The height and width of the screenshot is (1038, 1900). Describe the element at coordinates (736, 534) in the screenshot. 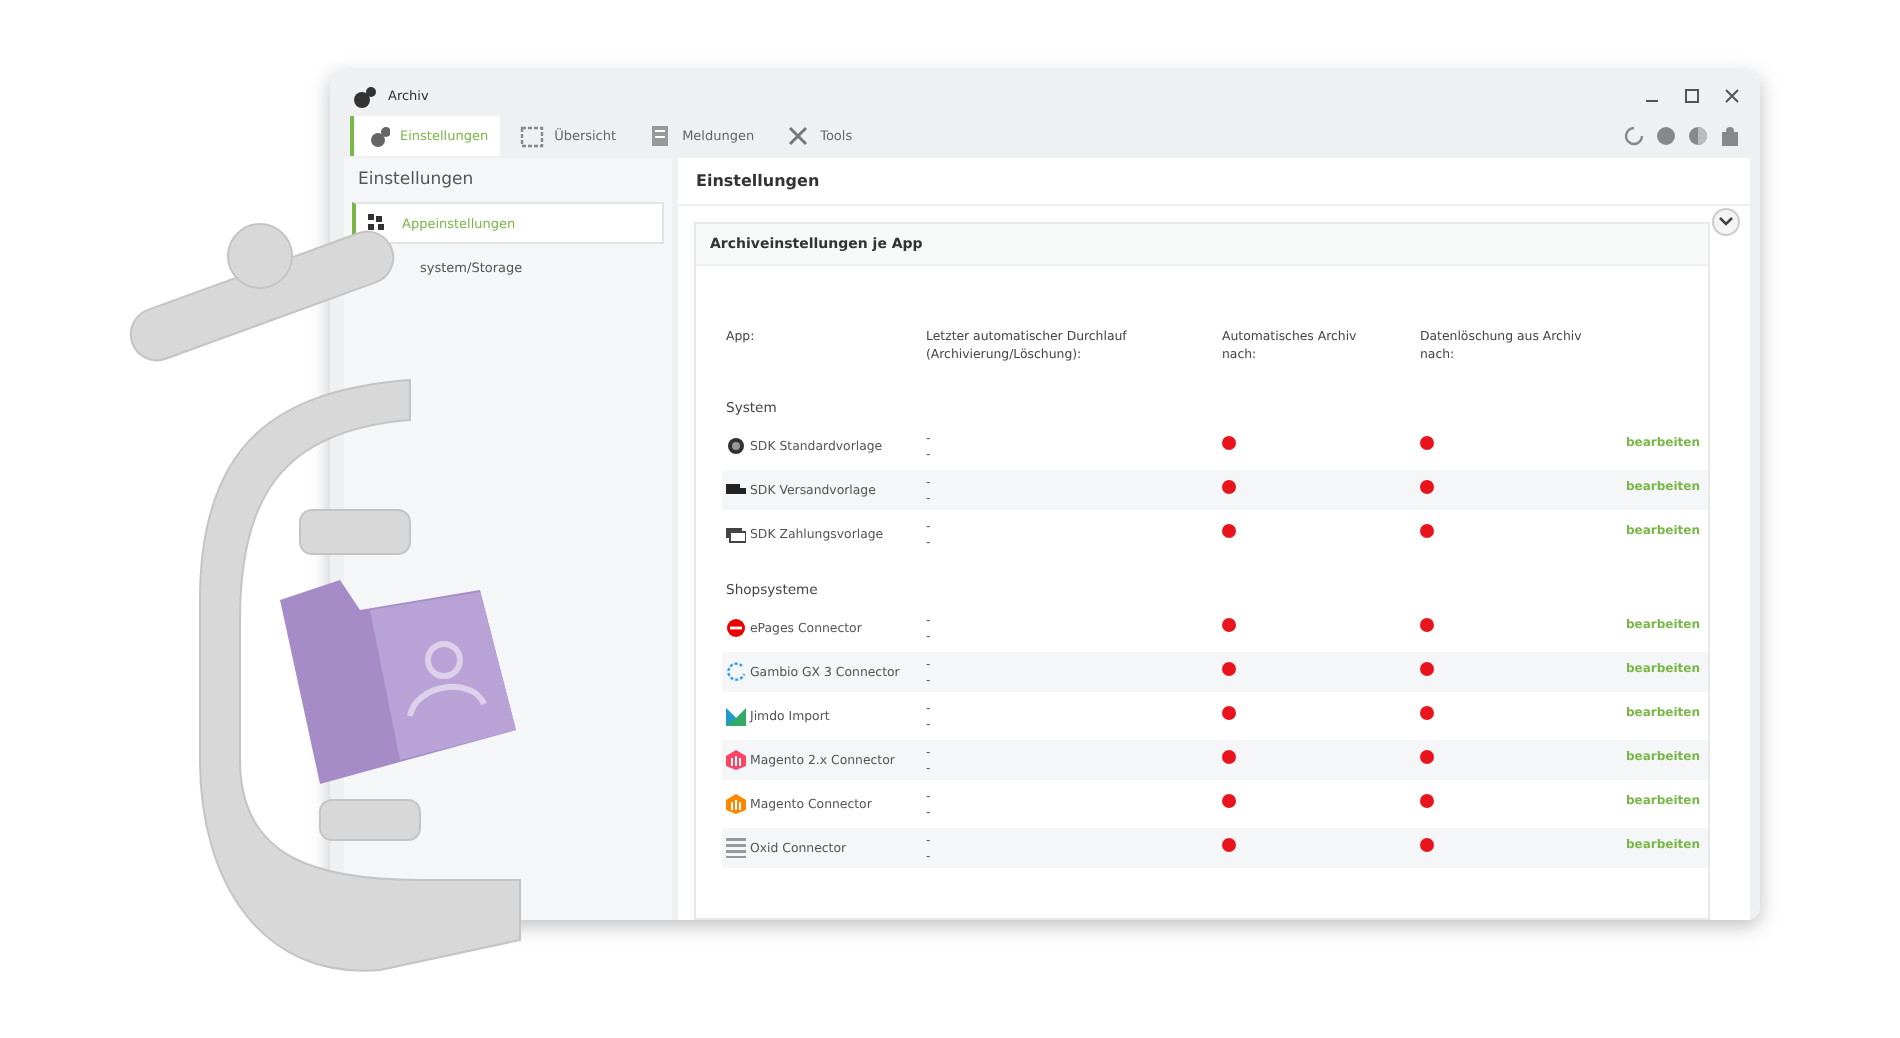

I see `card-icon` at that location.